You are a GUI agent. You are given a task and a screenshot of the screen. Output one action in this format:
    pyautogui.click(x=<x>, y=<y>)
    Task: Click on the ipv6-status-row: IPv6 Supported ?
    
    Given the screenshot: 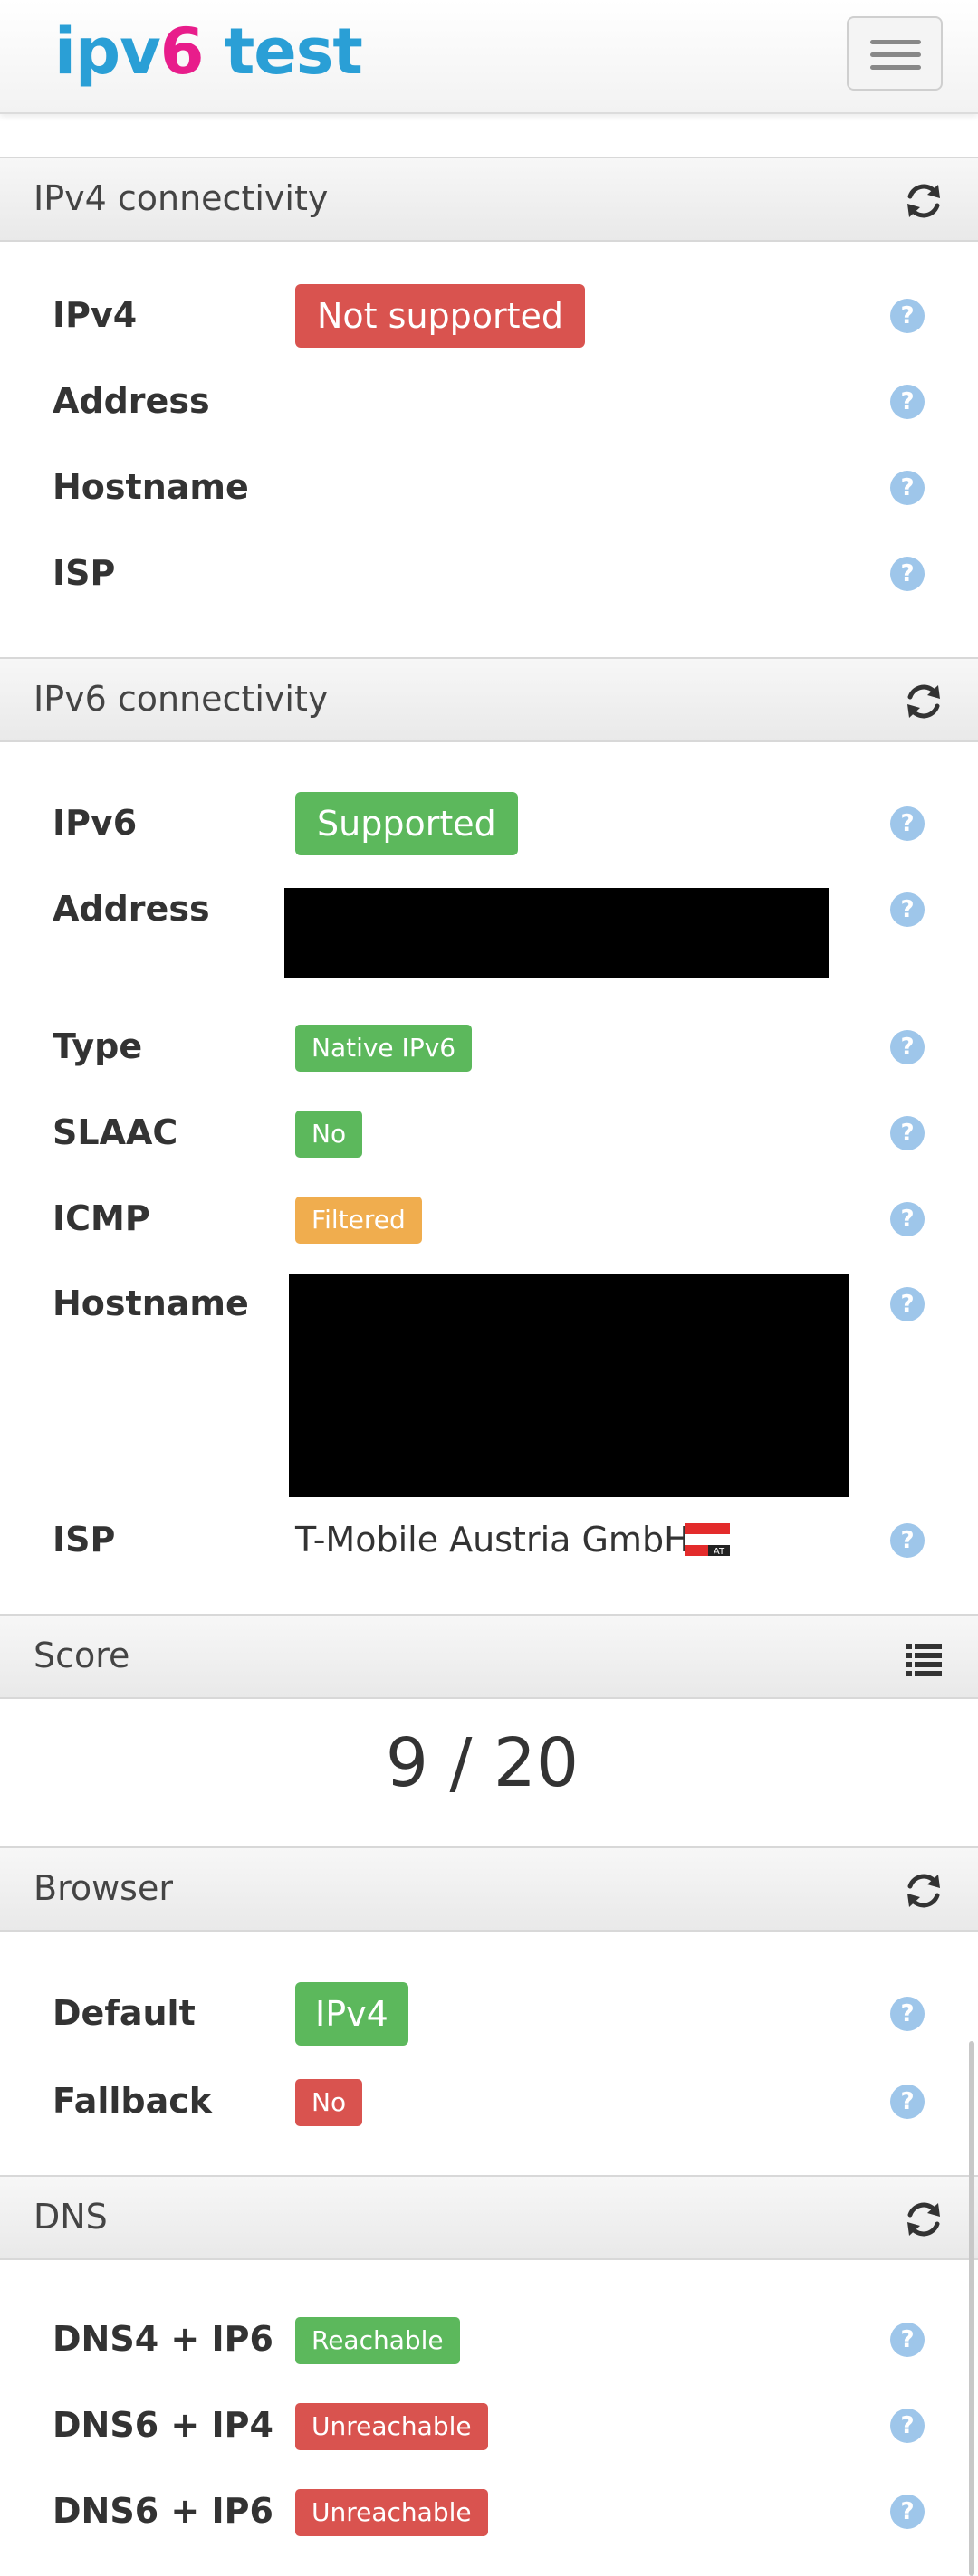 What is the action you would take?
    pyautogui.click(x=489, y=832)
    